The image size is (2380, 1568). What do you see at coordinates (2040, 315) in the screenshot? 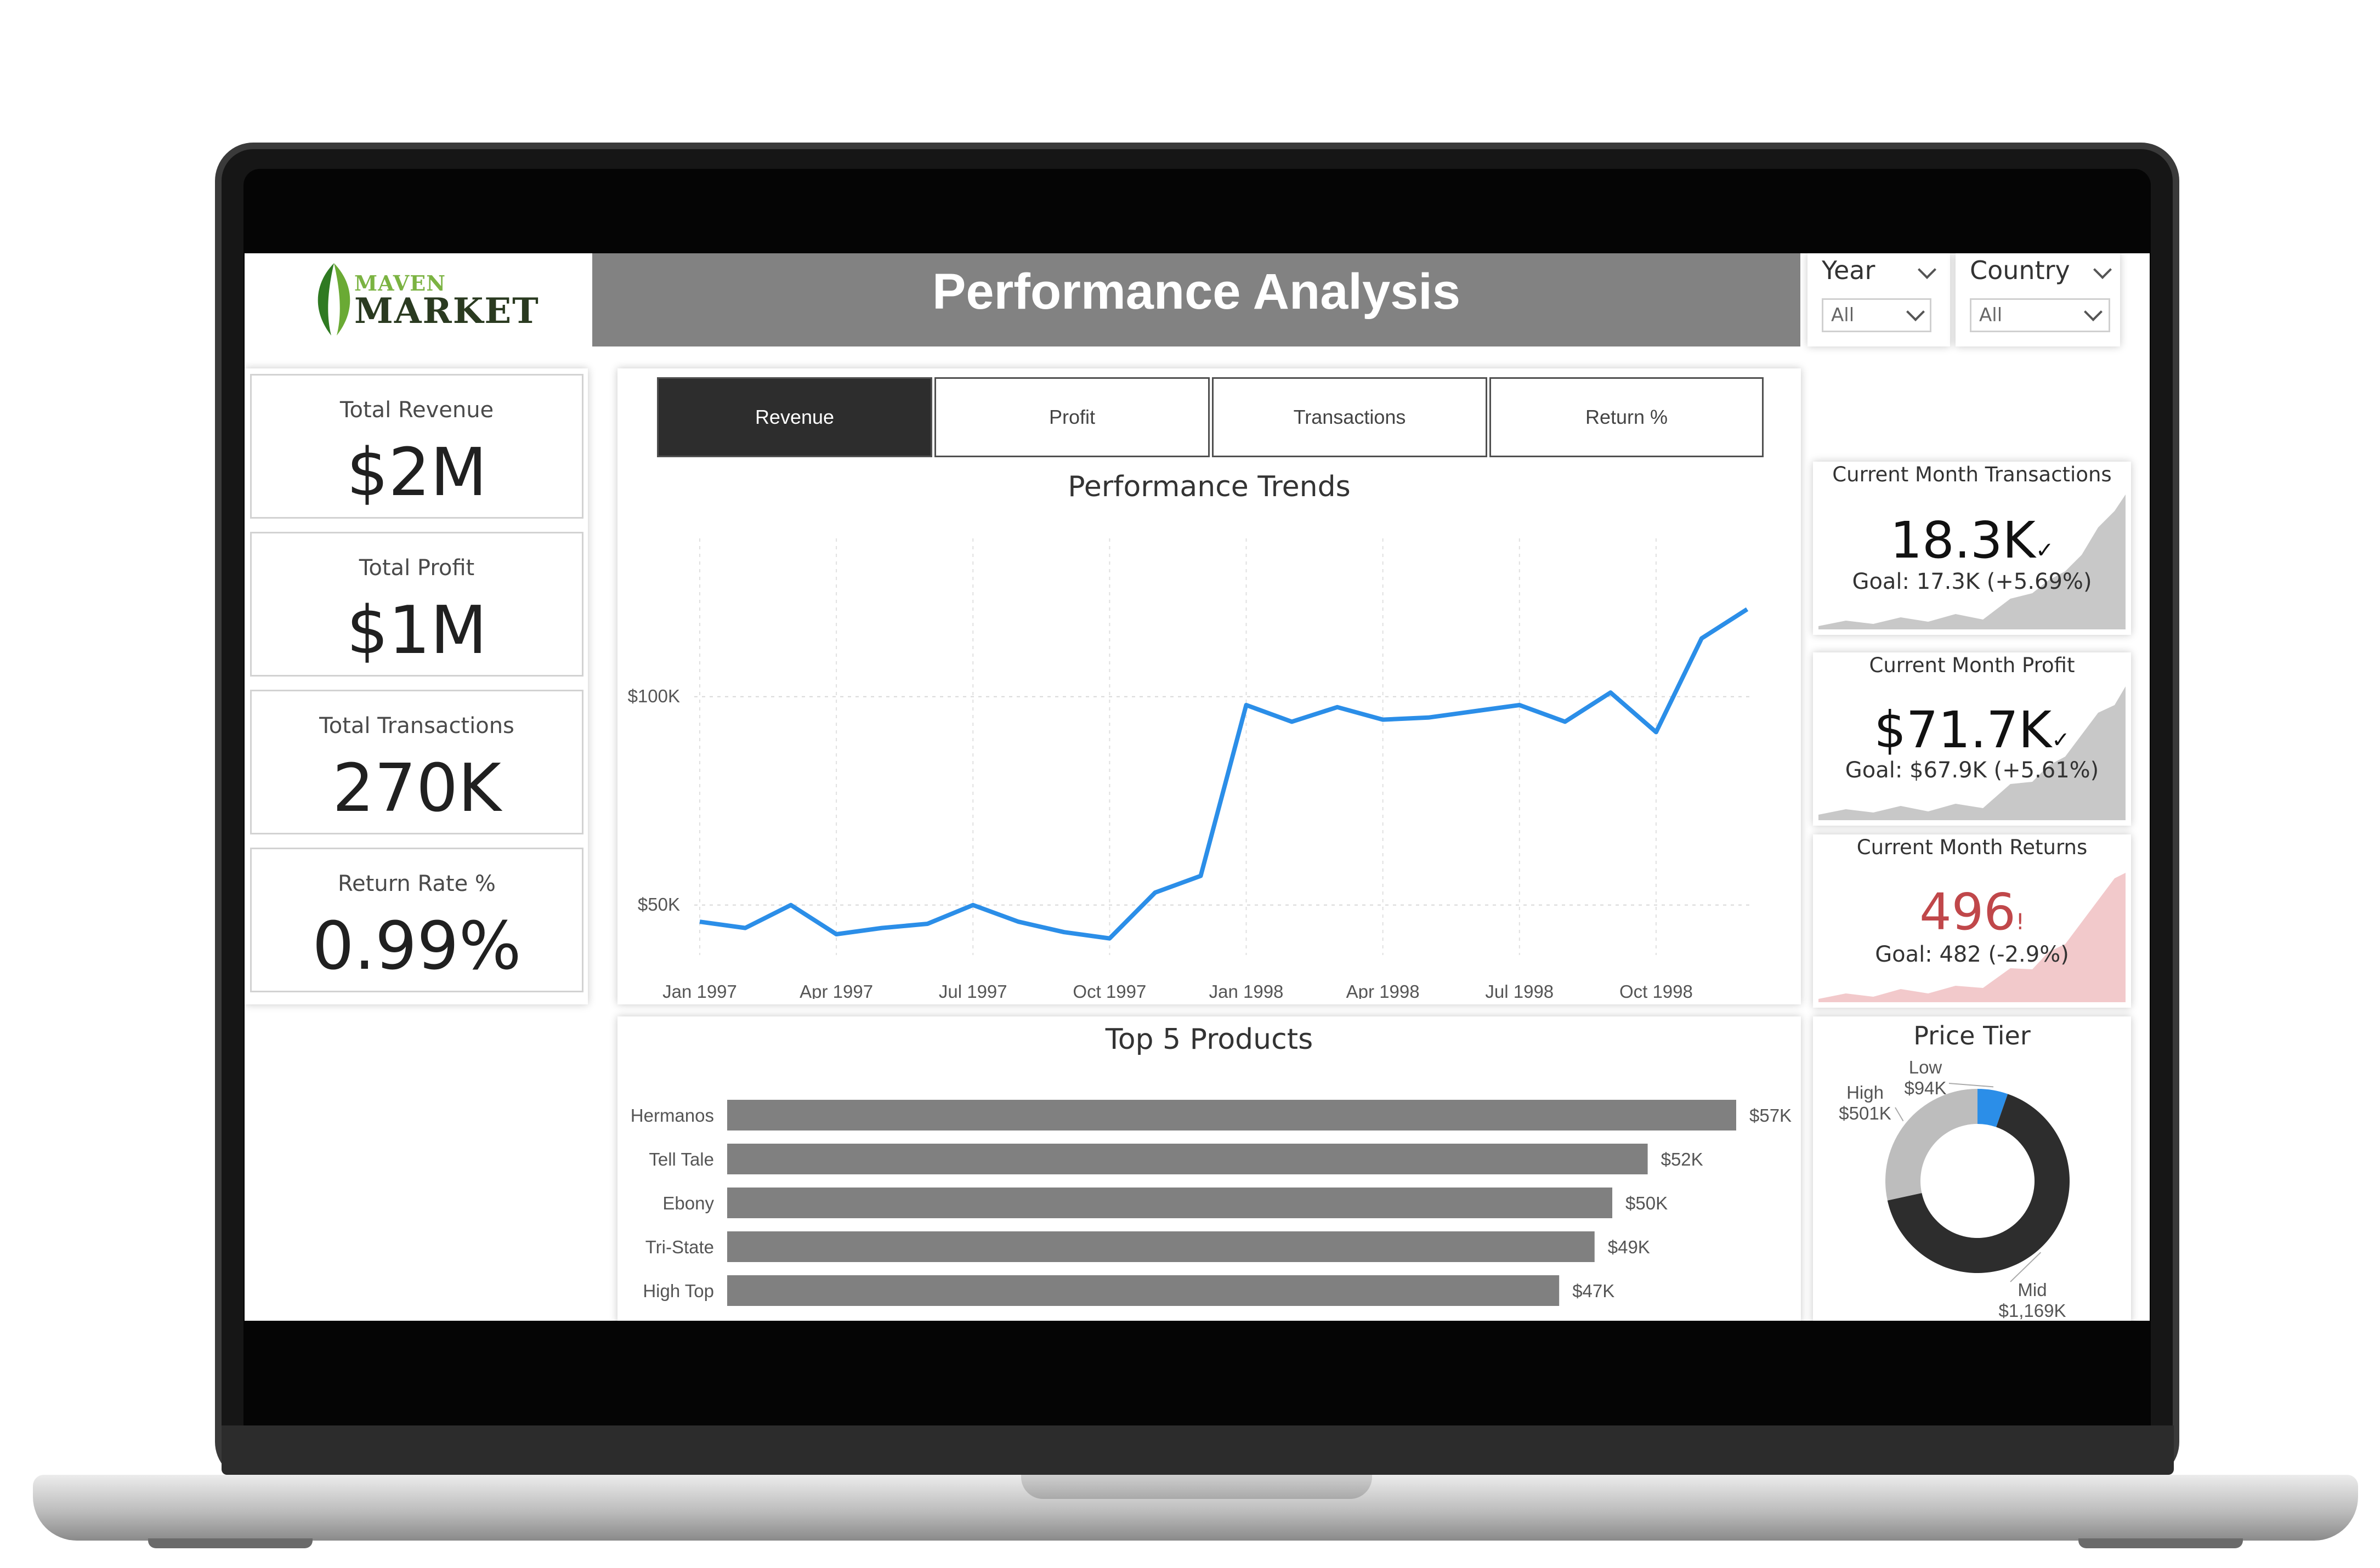
I see `country-dropdown: All` at bounding box center [2040, 315].